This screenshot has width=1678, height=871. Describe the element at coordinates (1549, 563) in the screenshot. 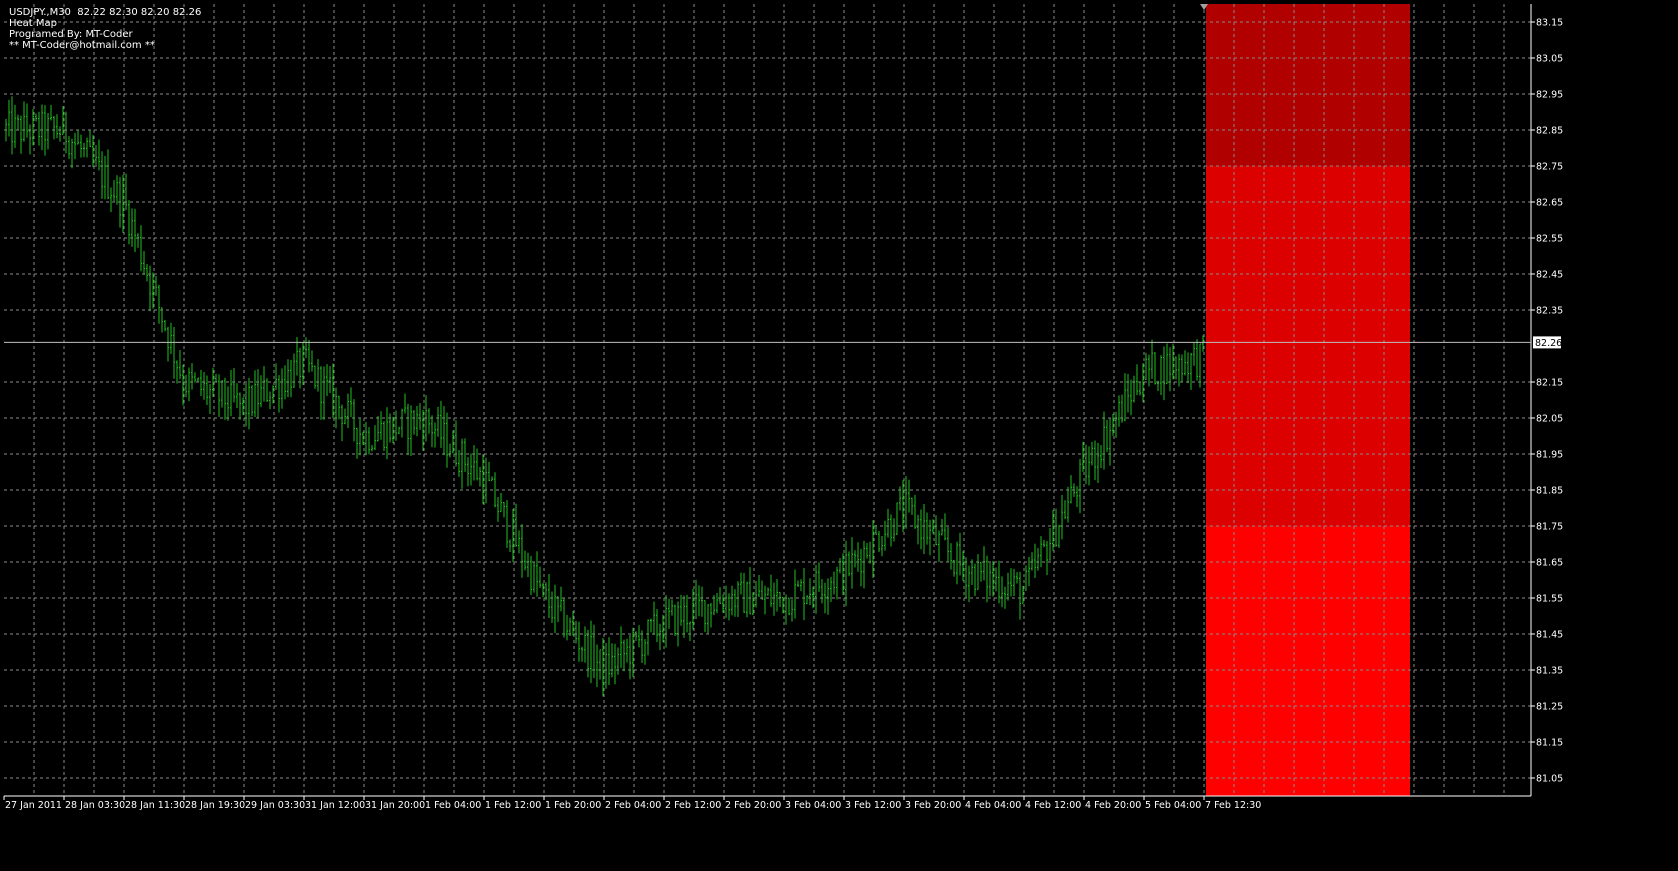

I see `y-tick-label: 81.65` at that location.